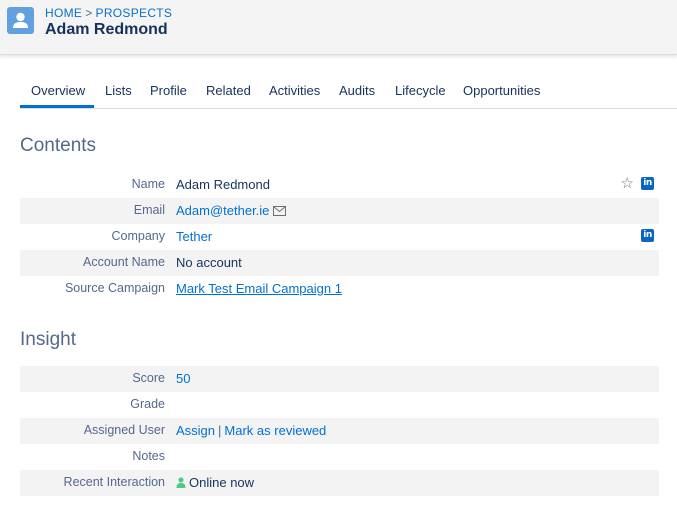 Image resolution: width=677 pixels, height=531 pixels. Describe the element at coordinates (168, 90) in the screenshot. I see `tab-profile: Profile` at that location.